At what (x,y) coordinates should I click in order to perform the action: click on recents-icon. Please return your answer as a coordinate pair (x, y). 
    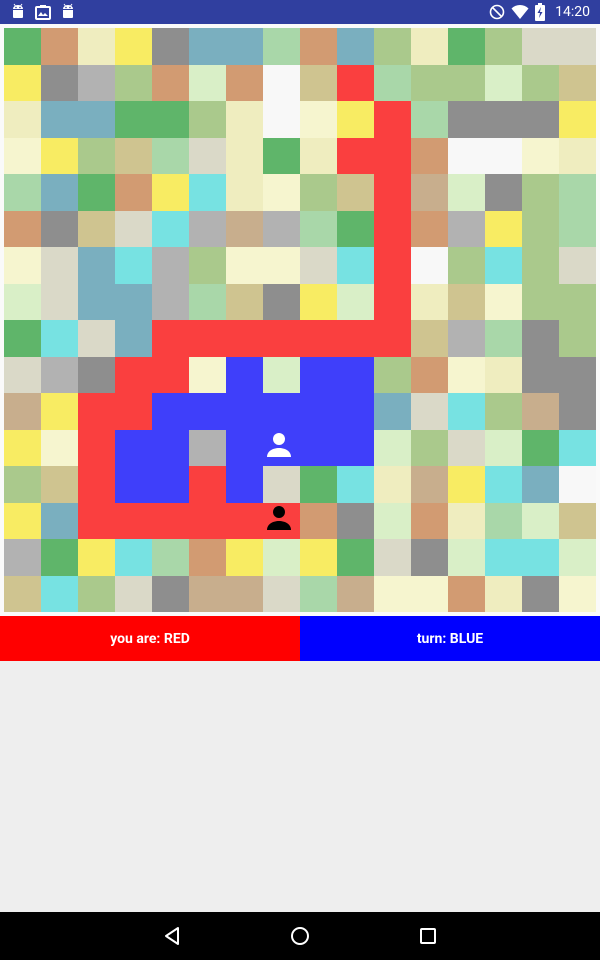
    Looking at the image, I should click on (428, 936).